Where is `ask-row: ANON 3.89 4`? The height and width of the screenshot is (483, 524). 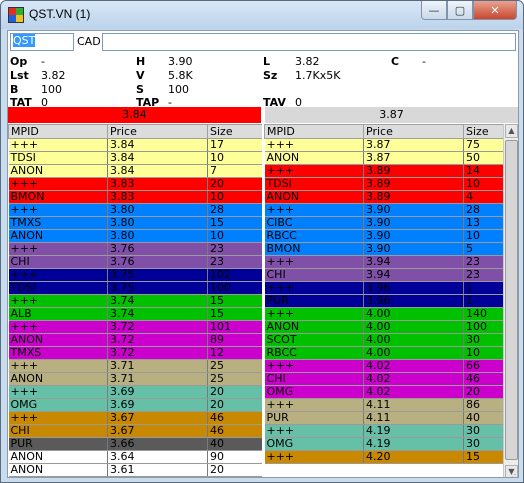 ask-row: ANON 3.89 4 is located at coordinates (384, 197).